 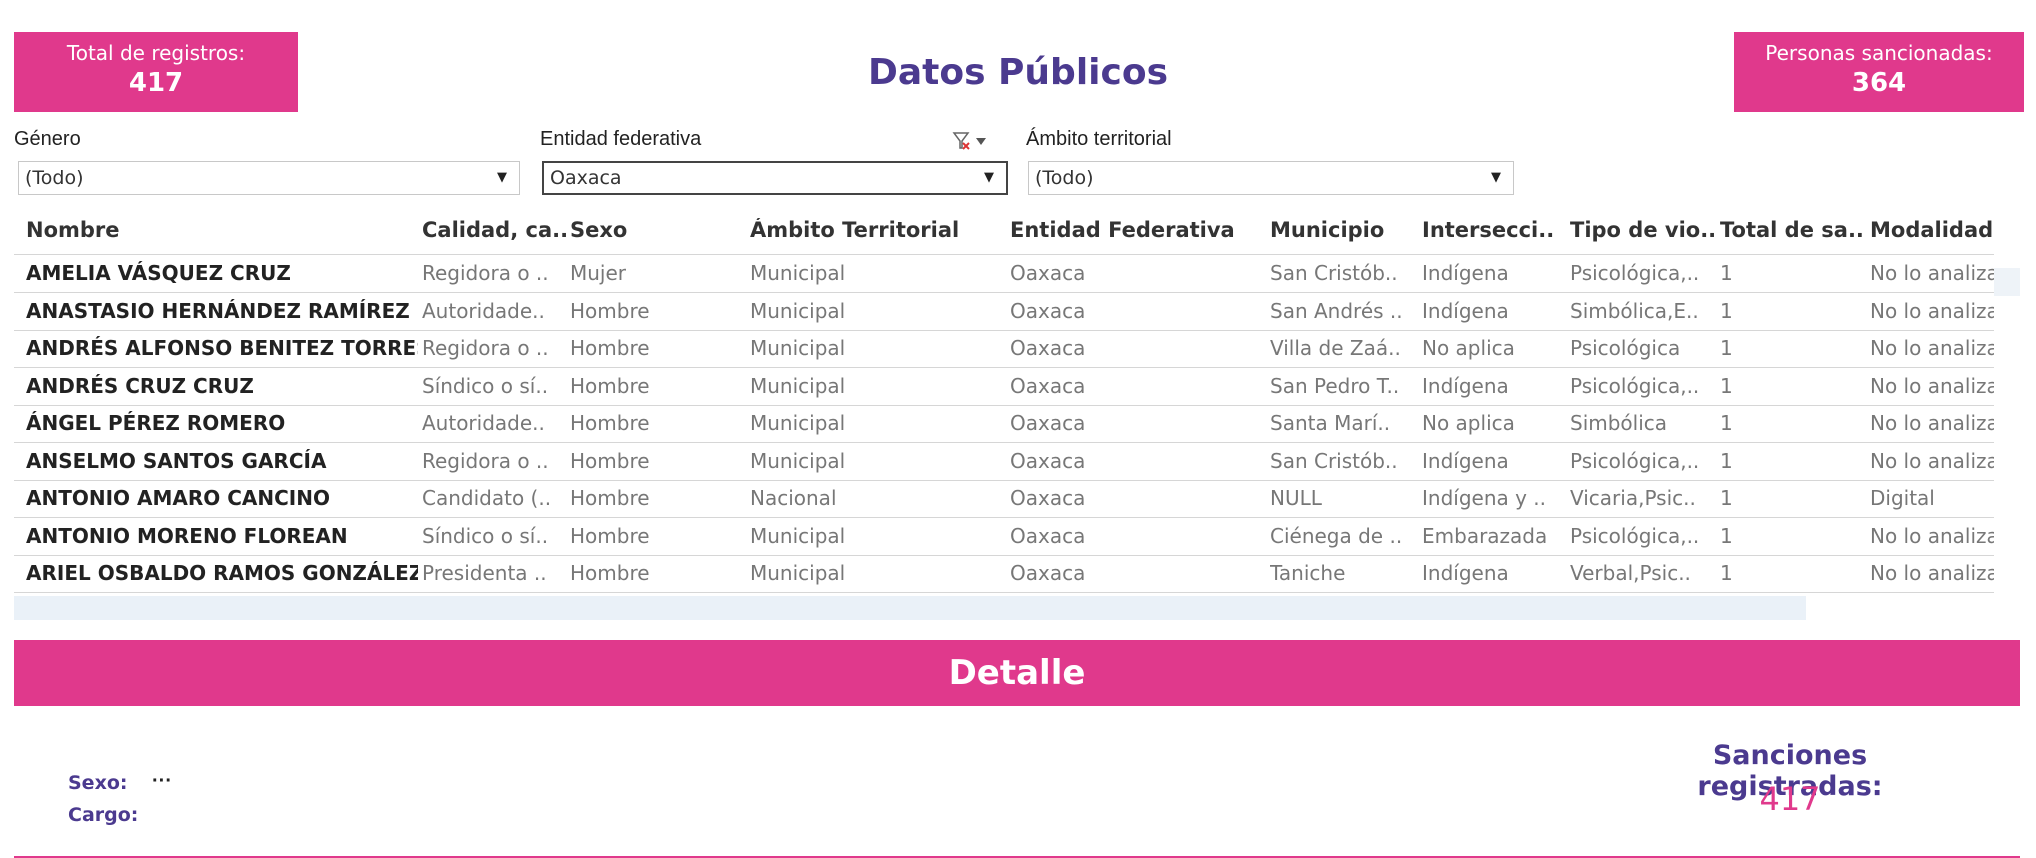 I want to click on table-cell: ANSELMO SANTOS GARCÍA, so click(x=176, y=460).